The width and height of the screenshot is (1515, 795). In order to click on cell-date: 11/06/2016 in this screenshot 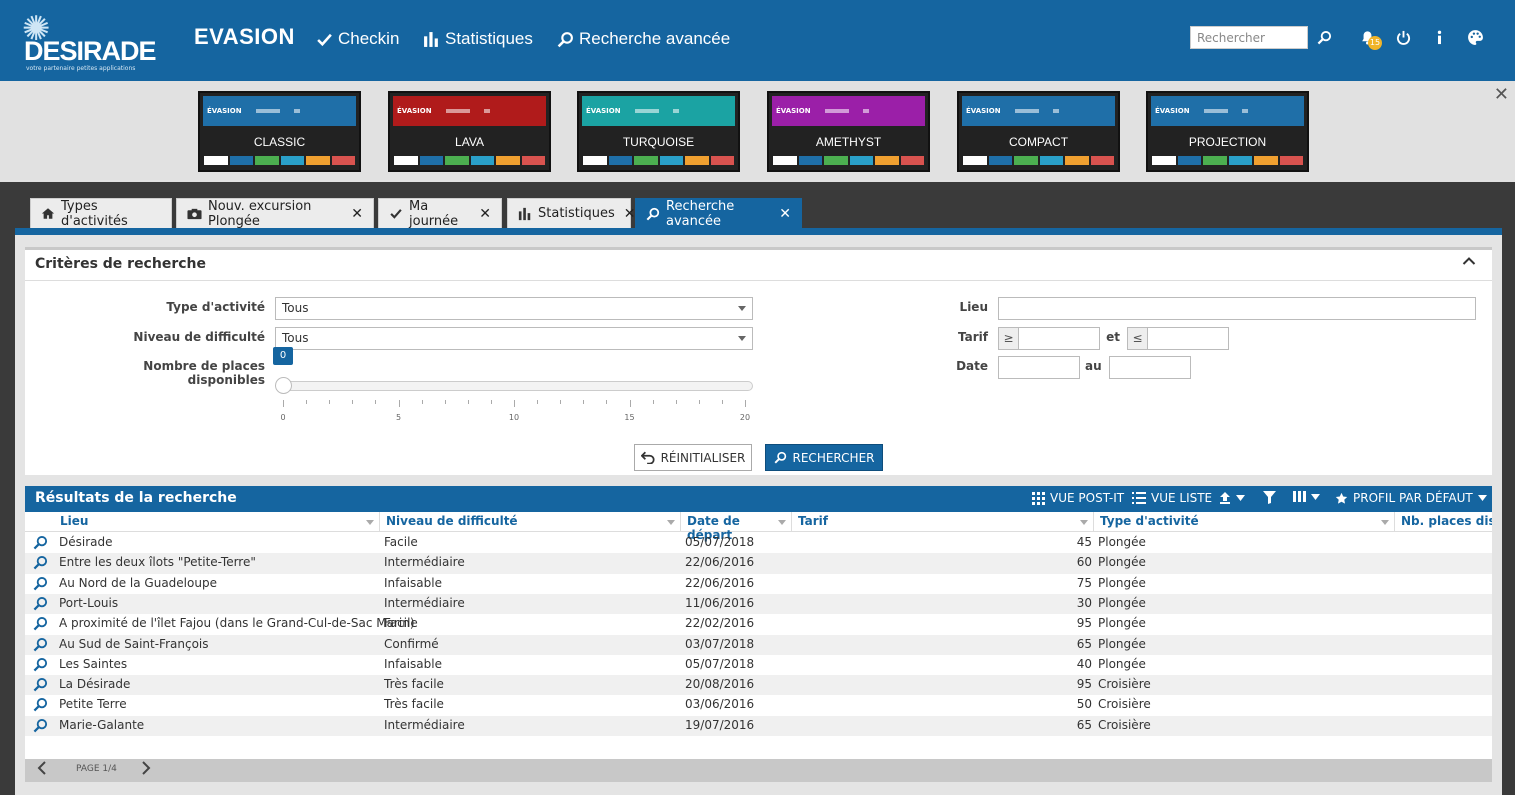, I will do `click(720, 602)`.